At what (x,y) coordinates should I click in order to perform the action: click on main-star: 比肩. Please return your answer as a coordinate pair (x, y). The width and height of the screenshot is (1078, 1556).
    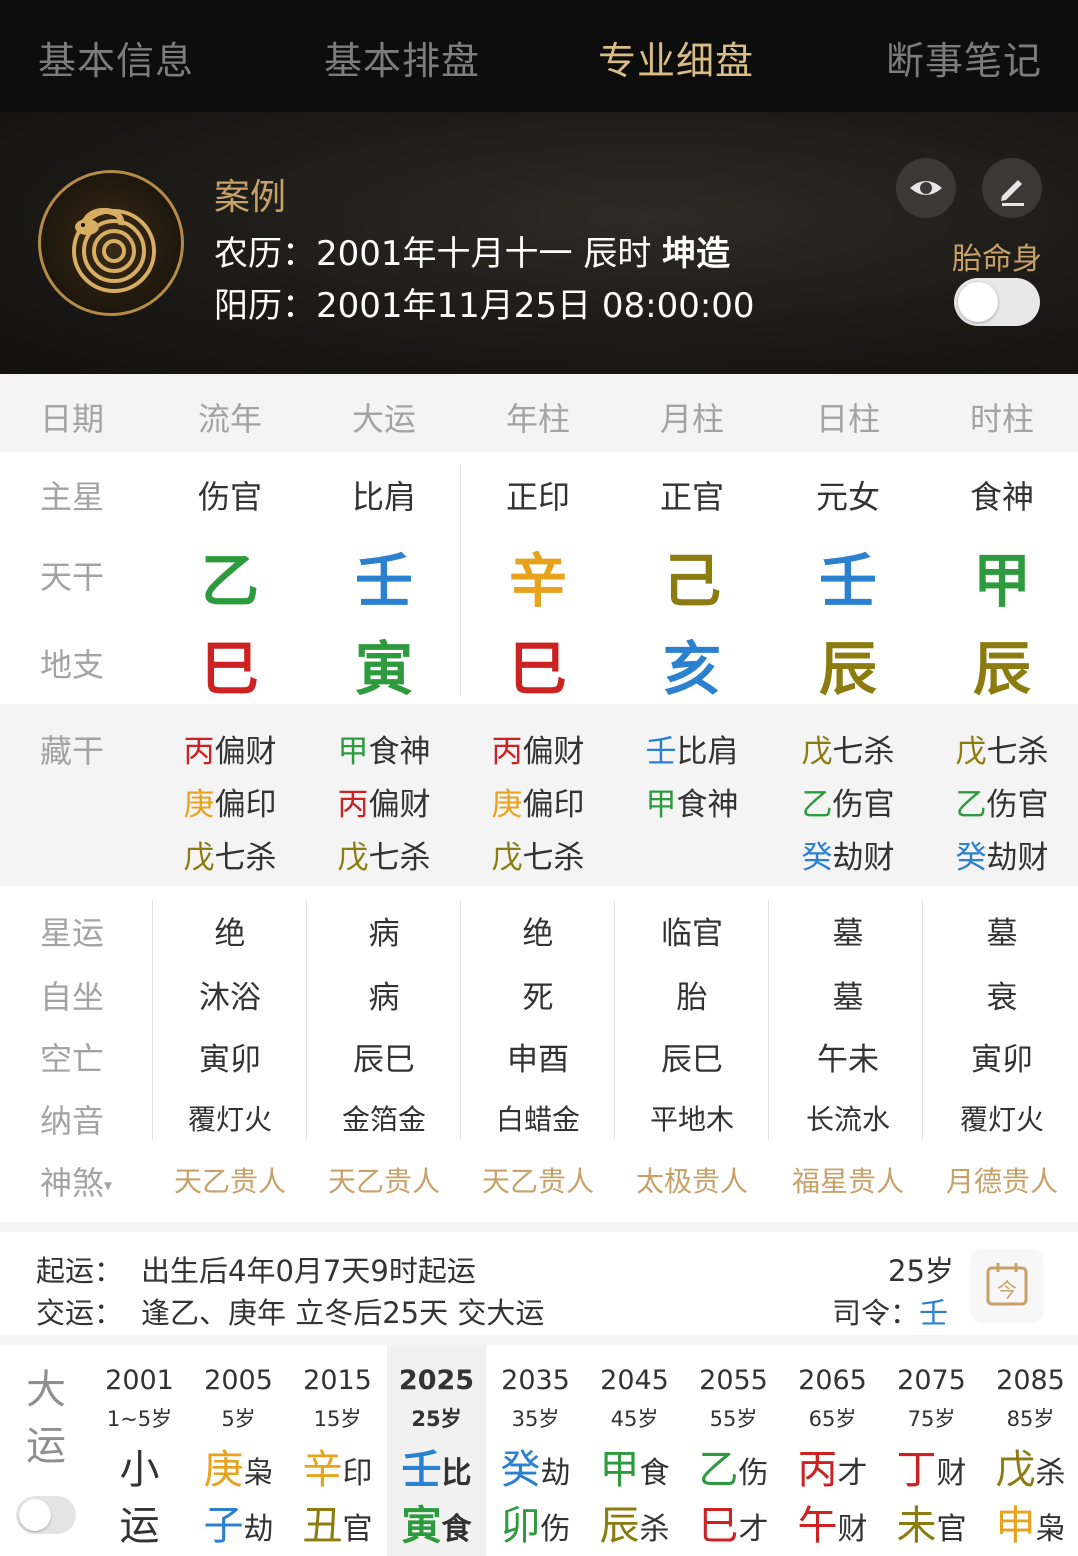
    Looking at the image, I should click on (383, 497).